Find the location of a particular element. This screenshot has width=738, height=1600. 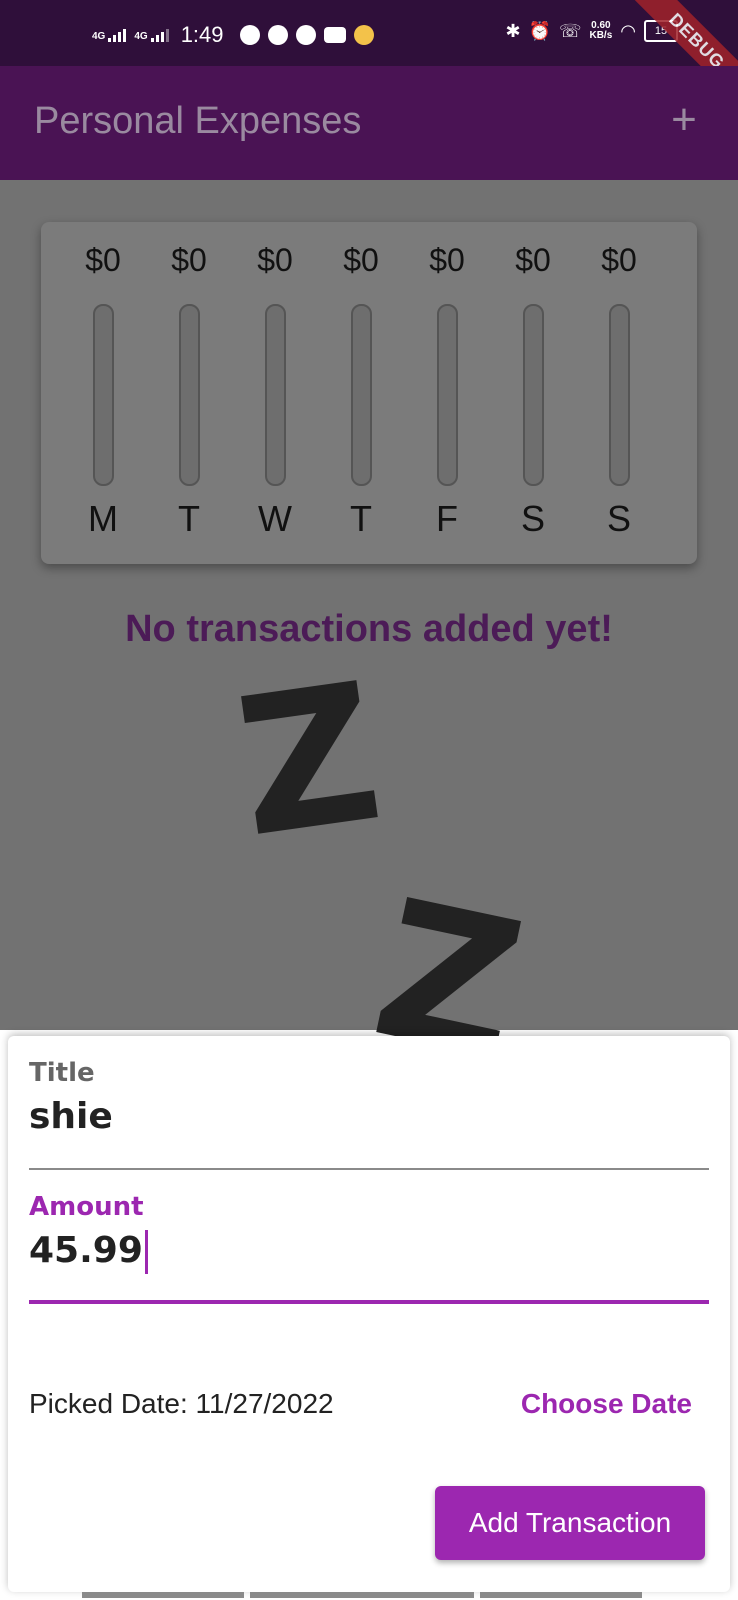

network-type-1: 4G is located at coordinates (99, 36).